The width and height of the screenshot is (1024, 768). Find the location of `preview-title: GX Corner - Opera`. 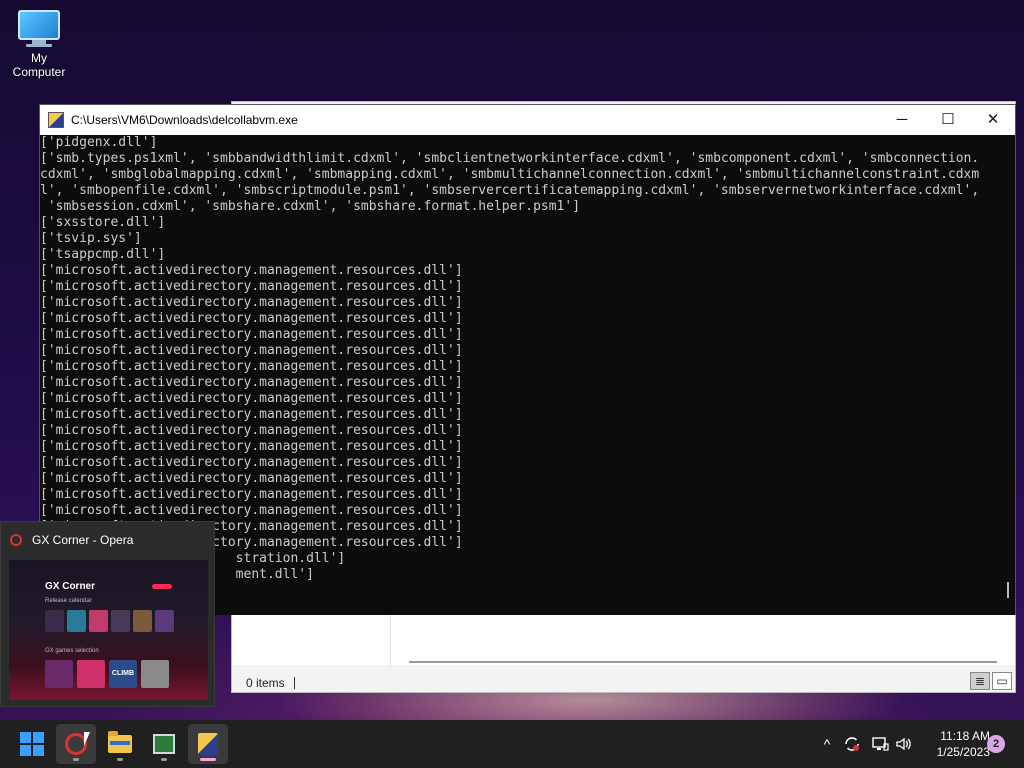

preview-title: GX Corner - Opera is located at coordinates (83, 540).